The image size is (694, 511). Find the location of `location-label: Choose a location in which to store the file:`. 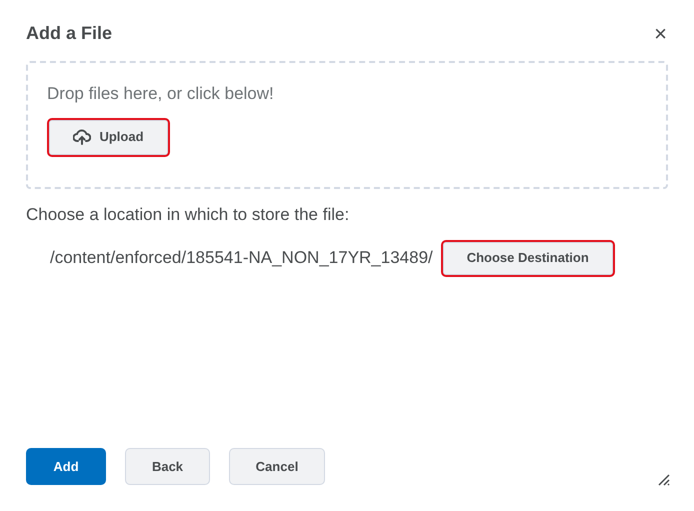

location-label: Choose a location in which to store the file: is located at coordinates (188, 215).